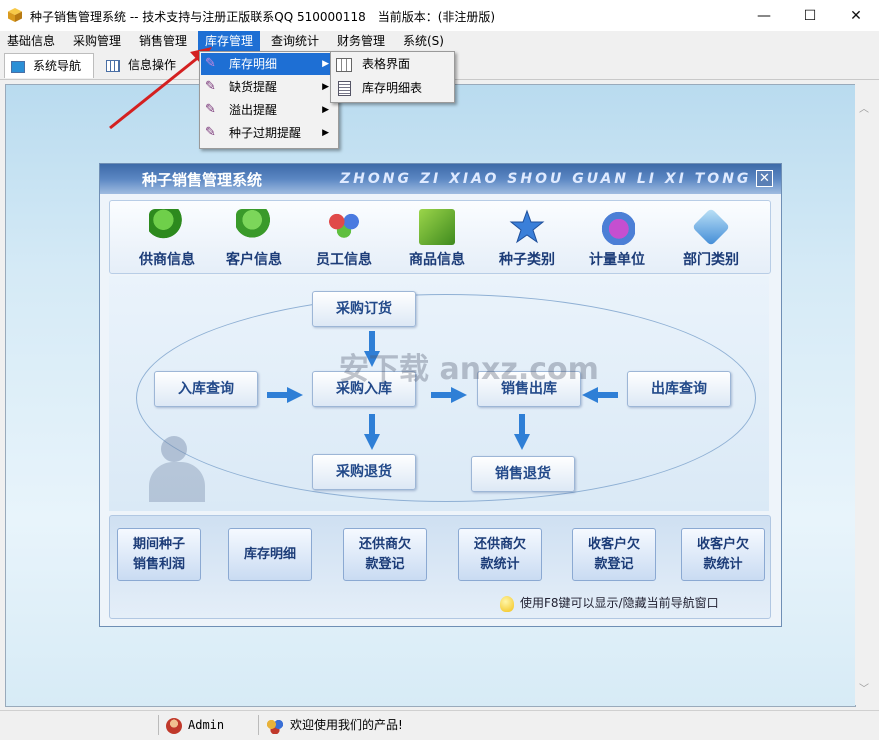 Image resolution: width=879 pixels, height=740 pixels. Describe the element at coordinates (437, 227) in the screenshot. I see `product-box-icon` at that location.